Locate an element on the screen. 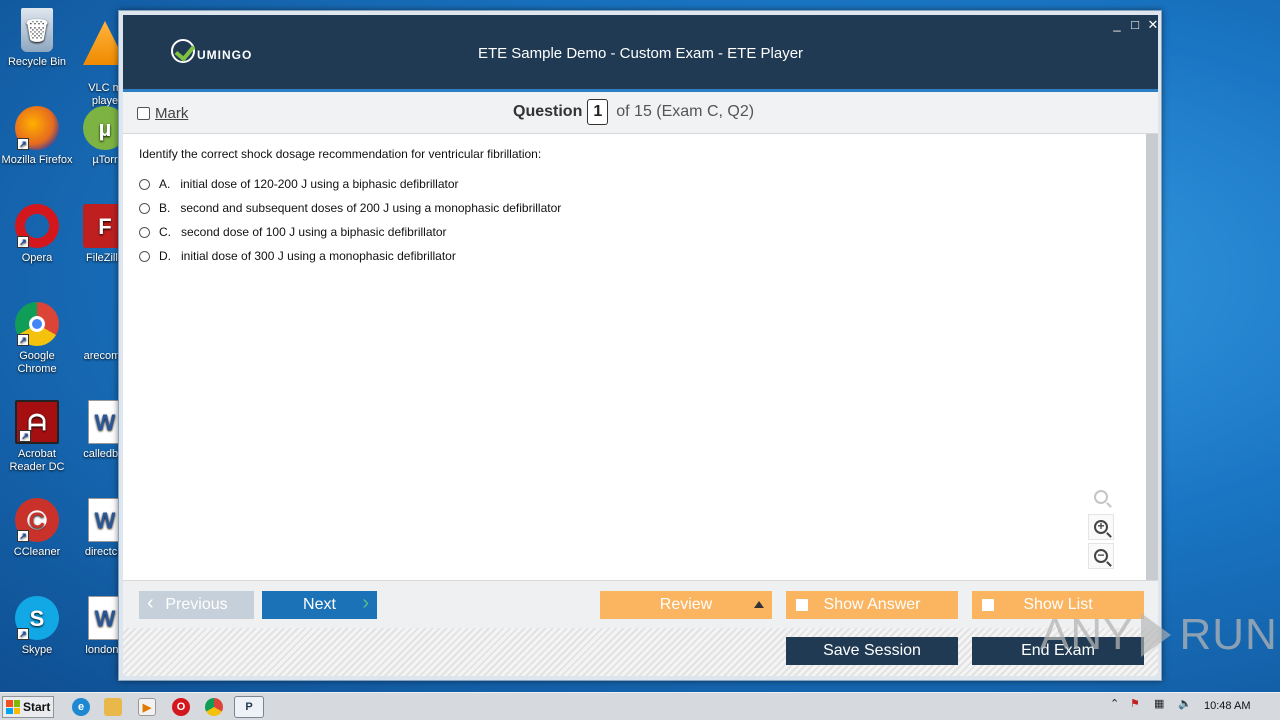  zoom-reset-button is located at coordinates (1101, 497).